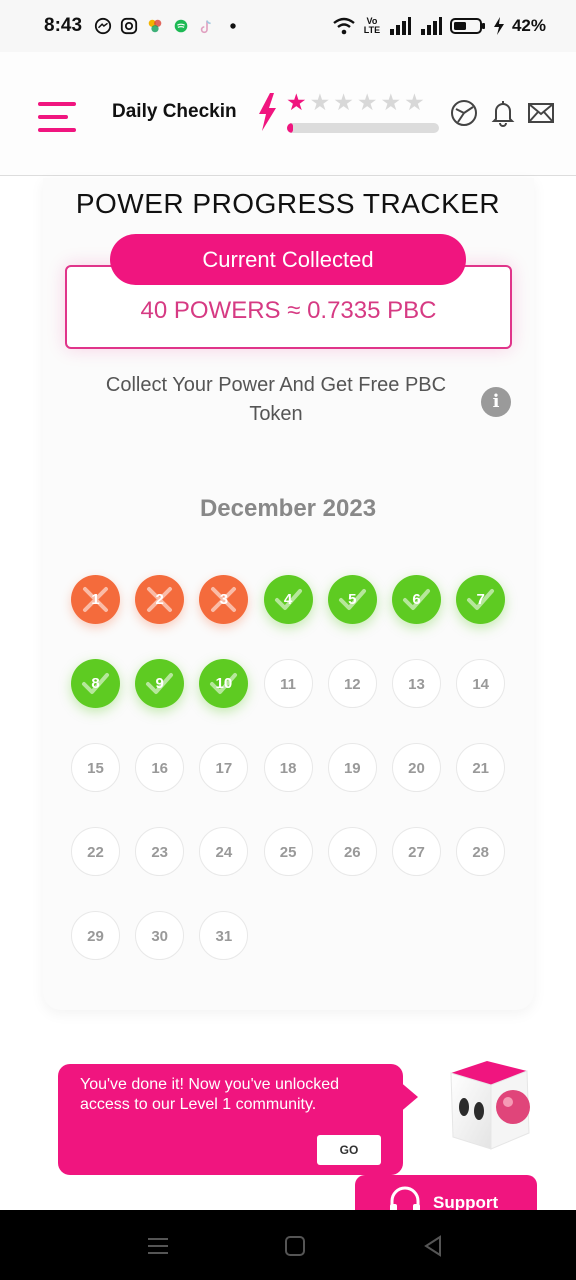 Image resolution: width=576 pixels, height=1280 pixels. I want to click on calendar-day-number: 12, so click(352, 684).